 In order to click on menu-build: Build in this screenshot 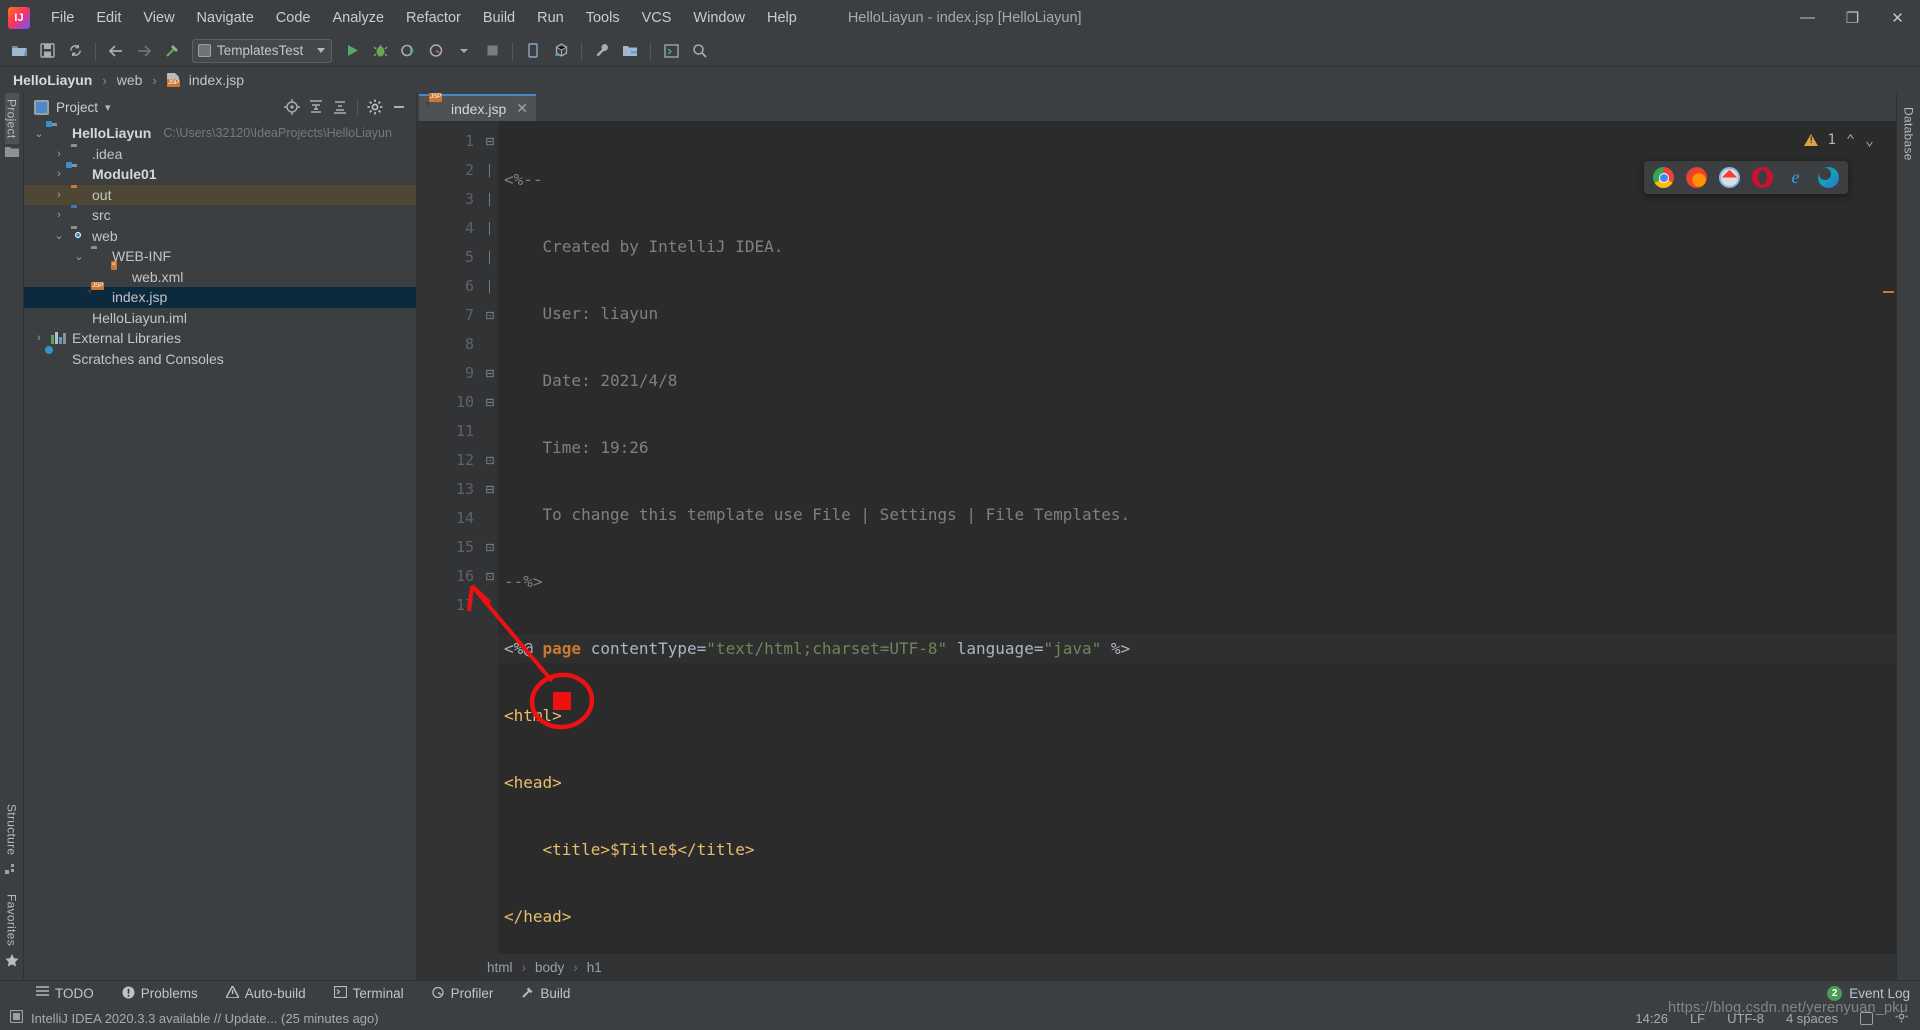, I will do `click(499, 18)`.